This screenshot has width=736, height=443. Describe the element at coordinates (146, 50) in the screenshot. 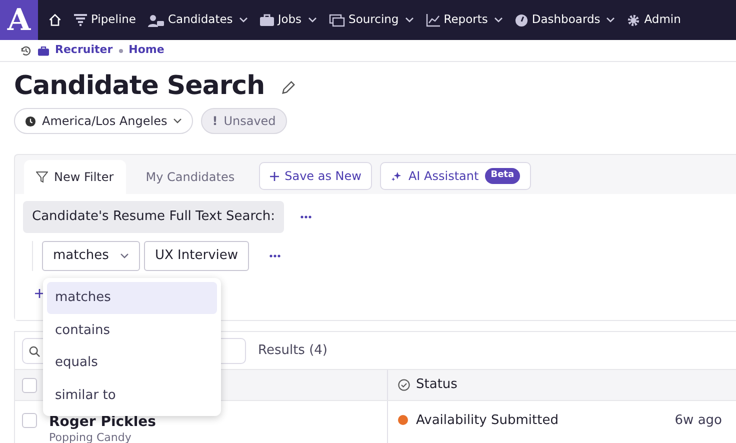

I see `breadcrumb-link: Home` at that location.